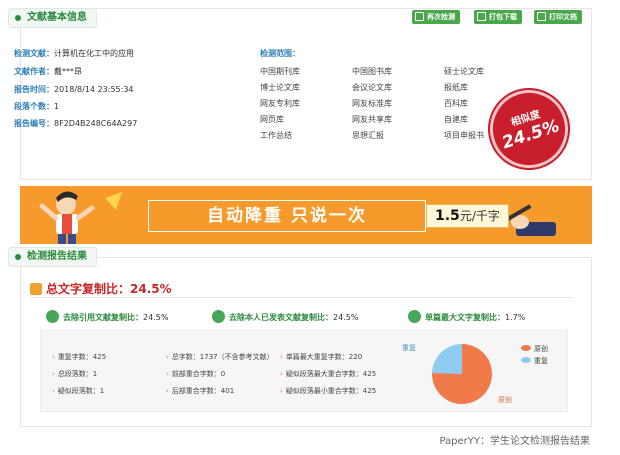  Describe the element at coordinates (218, 316) in the screenshot. I see `slash-icon` at that location.